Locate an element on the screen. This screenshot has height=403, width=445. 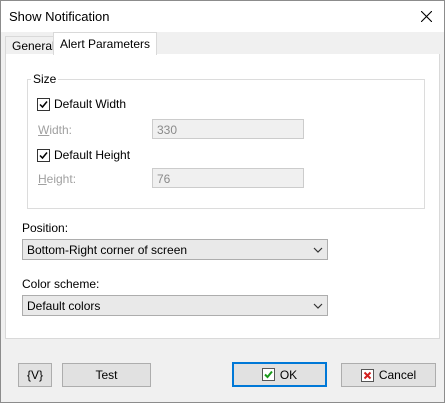
default-height-checkbox-box is located at coordinates (43, 155).